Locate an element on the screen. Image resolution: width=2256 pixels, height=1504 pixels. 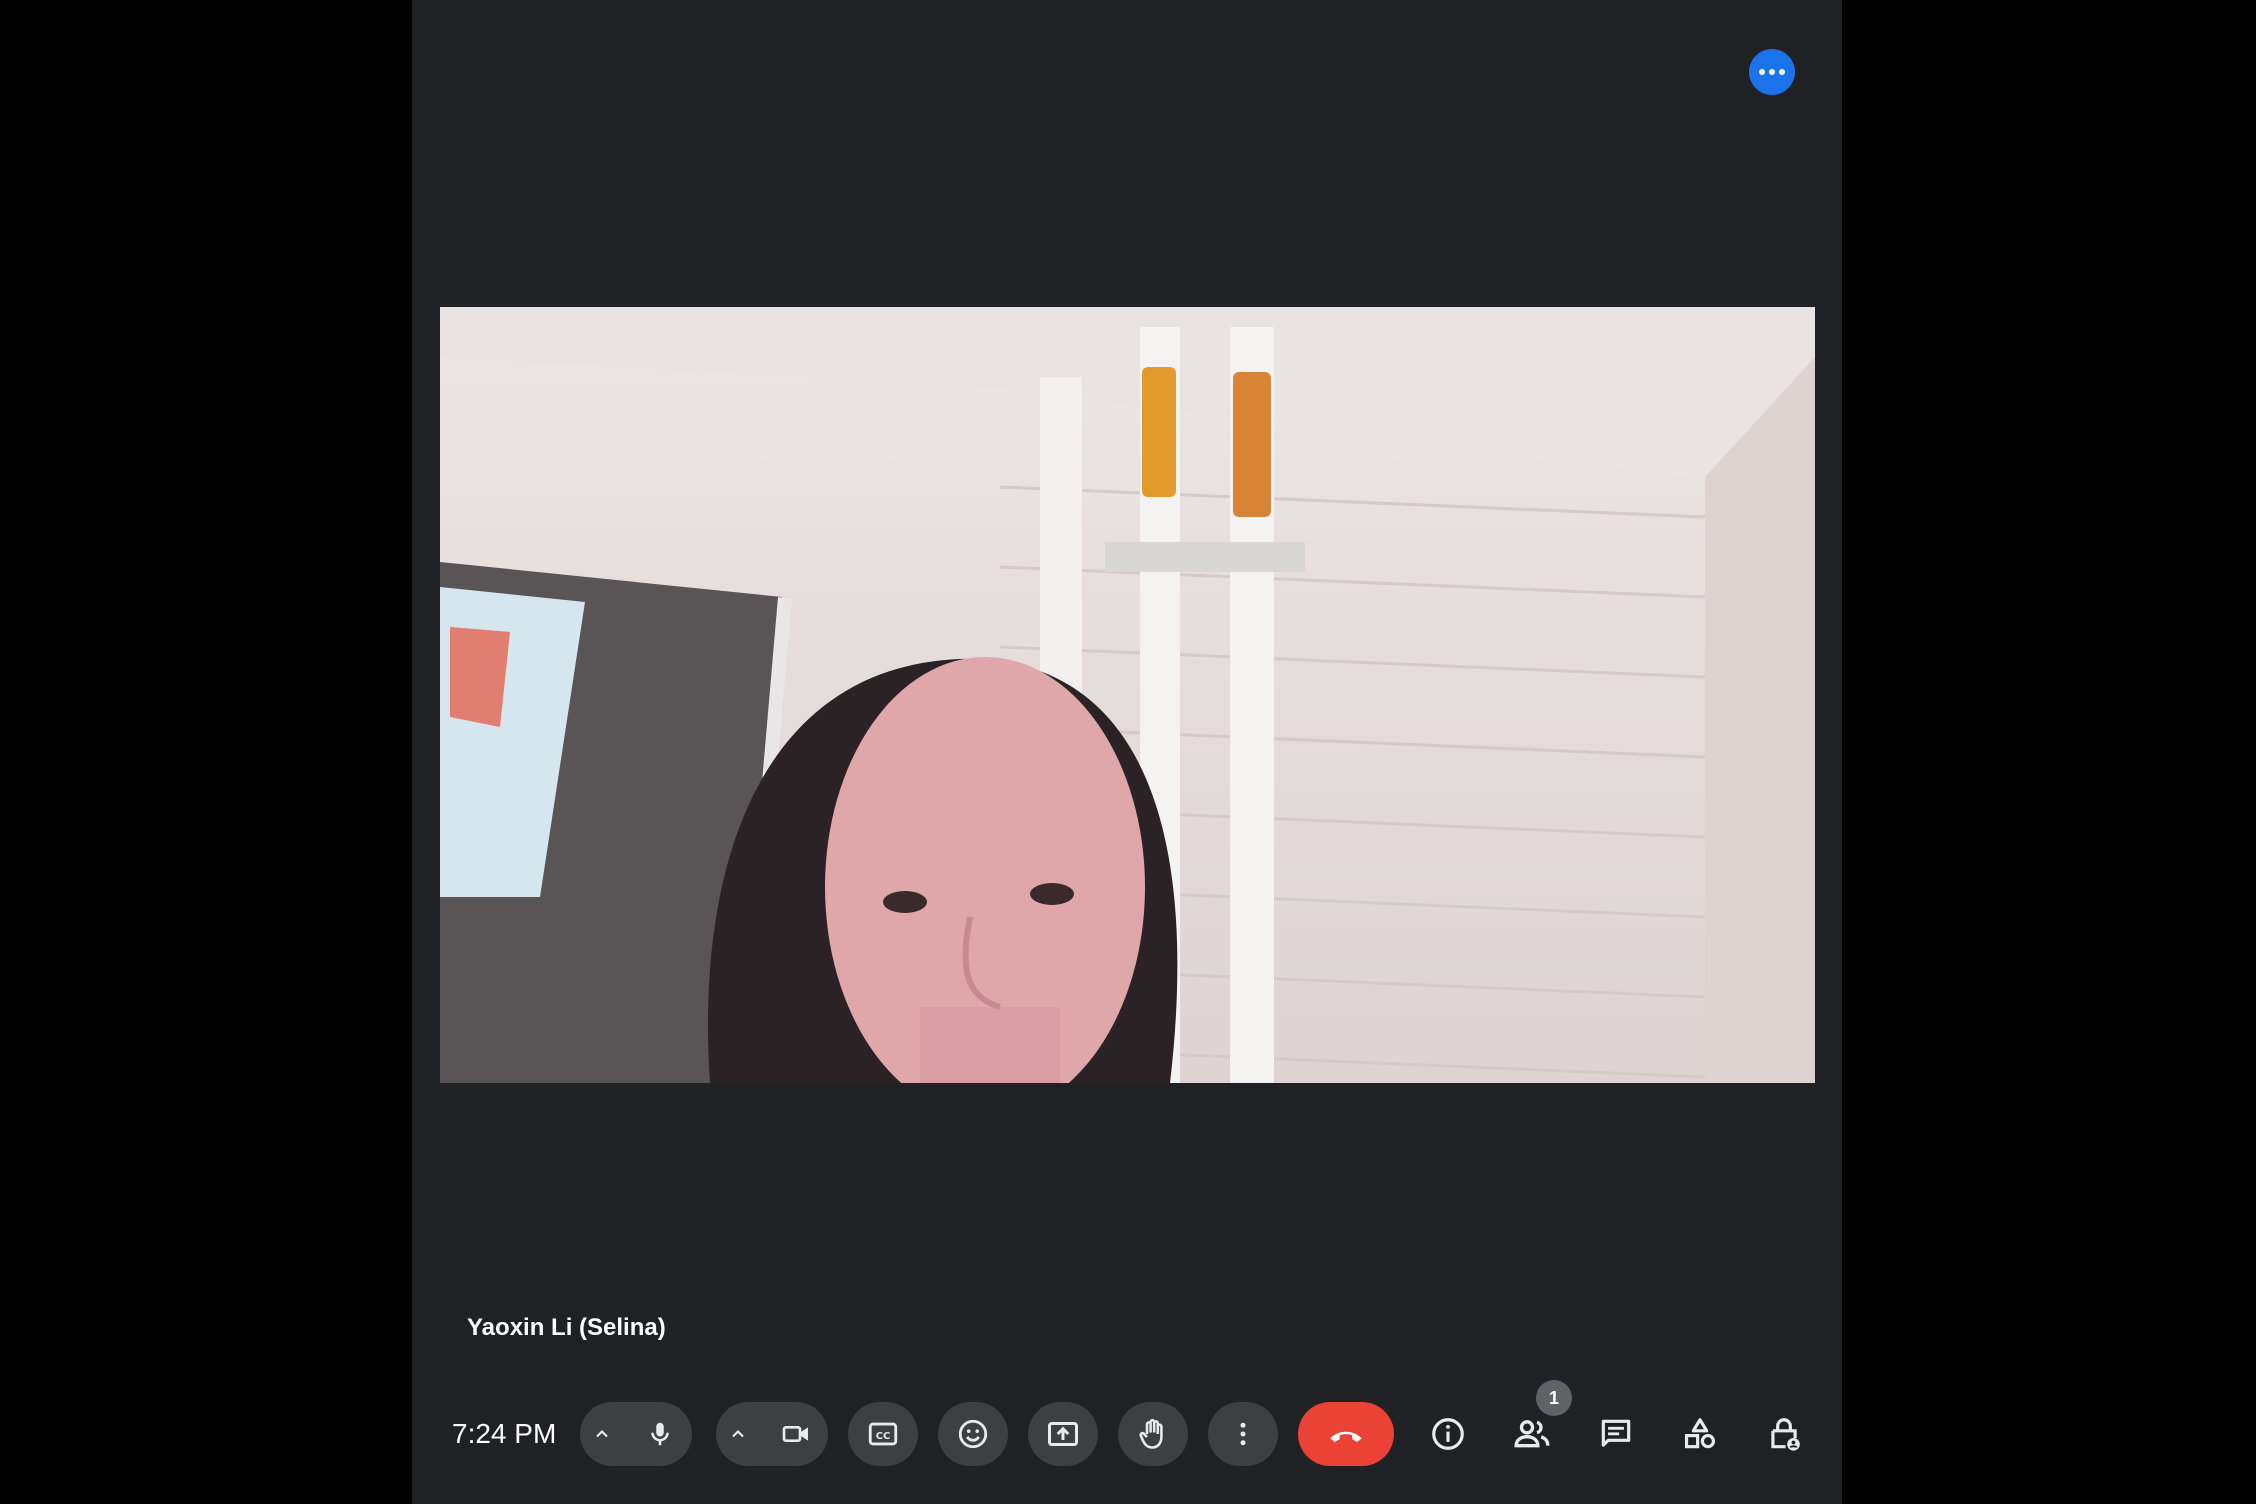
info-icon is located at coordinates (1448, 1434).